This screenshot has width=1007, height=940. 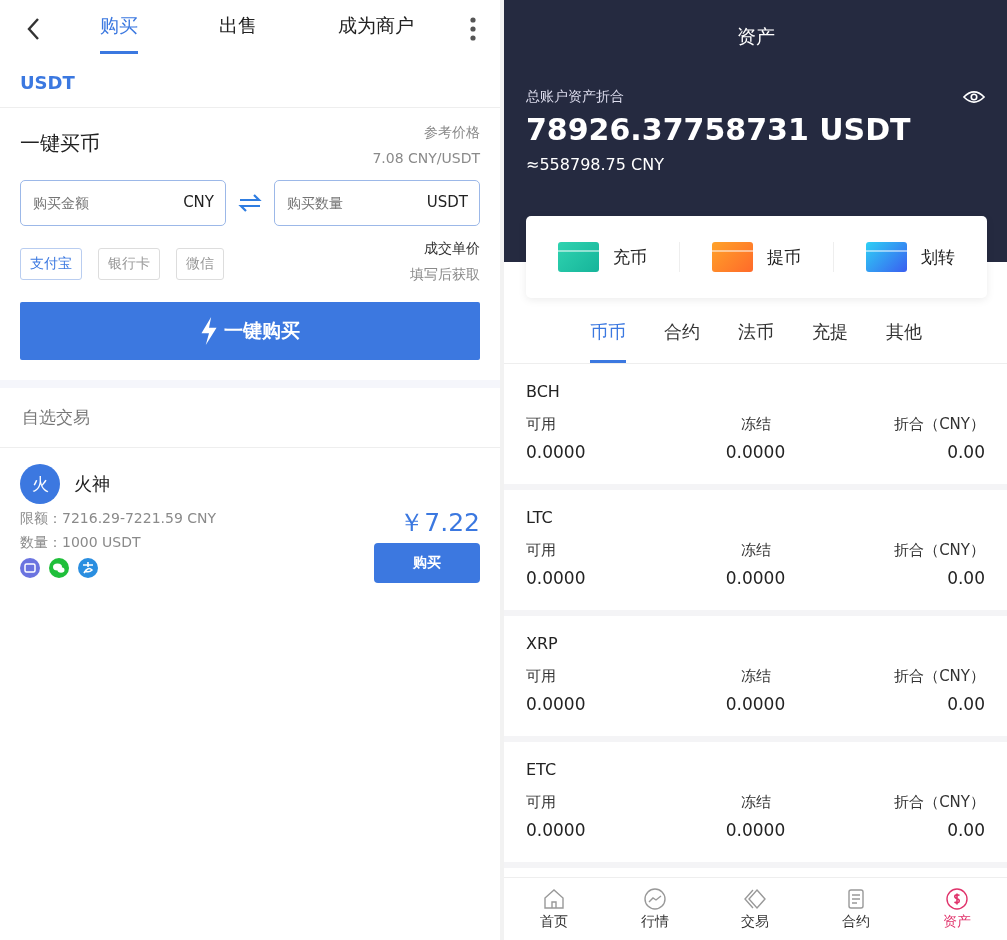 What do you see at coordinates (554, 899) in the screenshot?
I see `home-icon` at bounding box center [554, 899].